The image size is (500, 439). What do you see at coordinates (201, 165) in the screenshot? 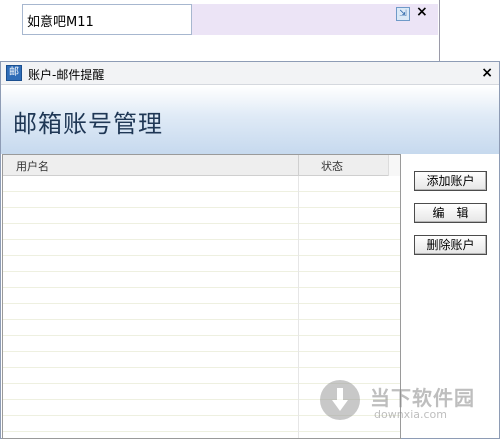
I see `table-header: 用户名 状态` at bounding box center [201, 165].